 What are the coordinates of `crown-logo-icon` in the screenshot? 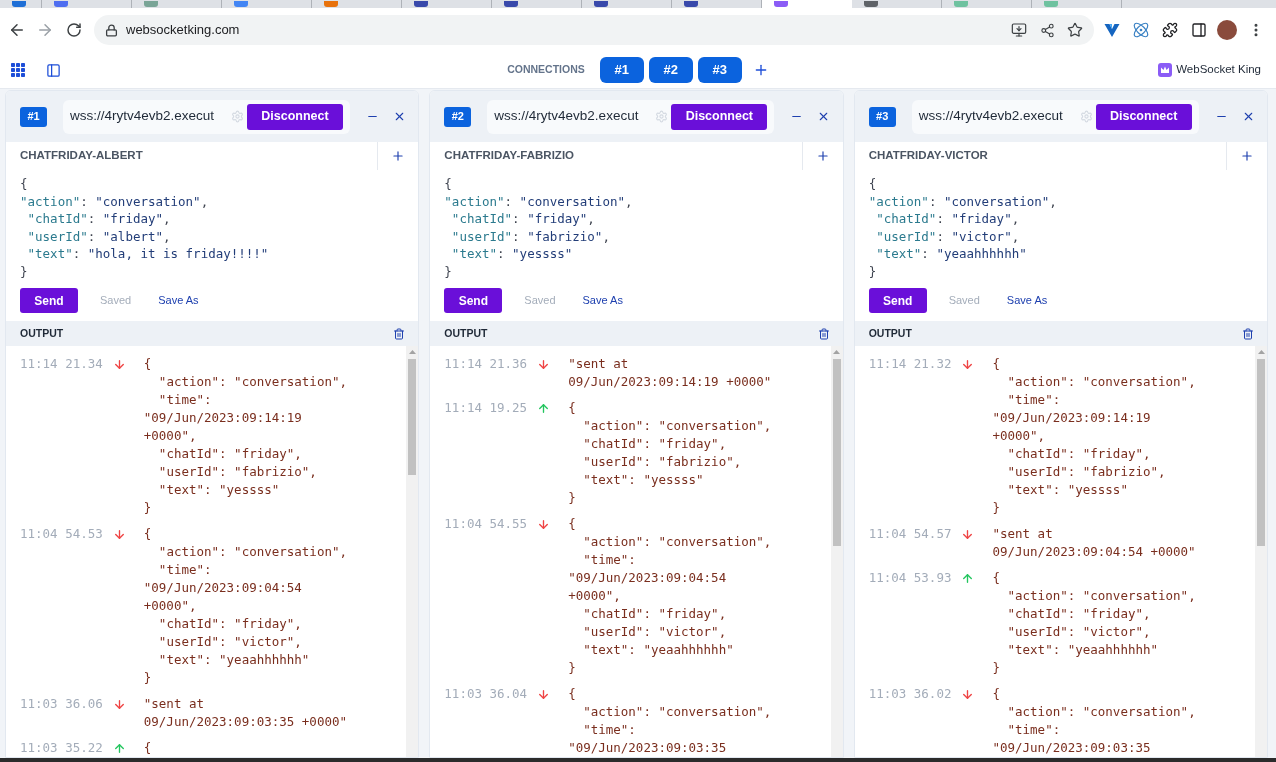 It's located at (1165, 70).